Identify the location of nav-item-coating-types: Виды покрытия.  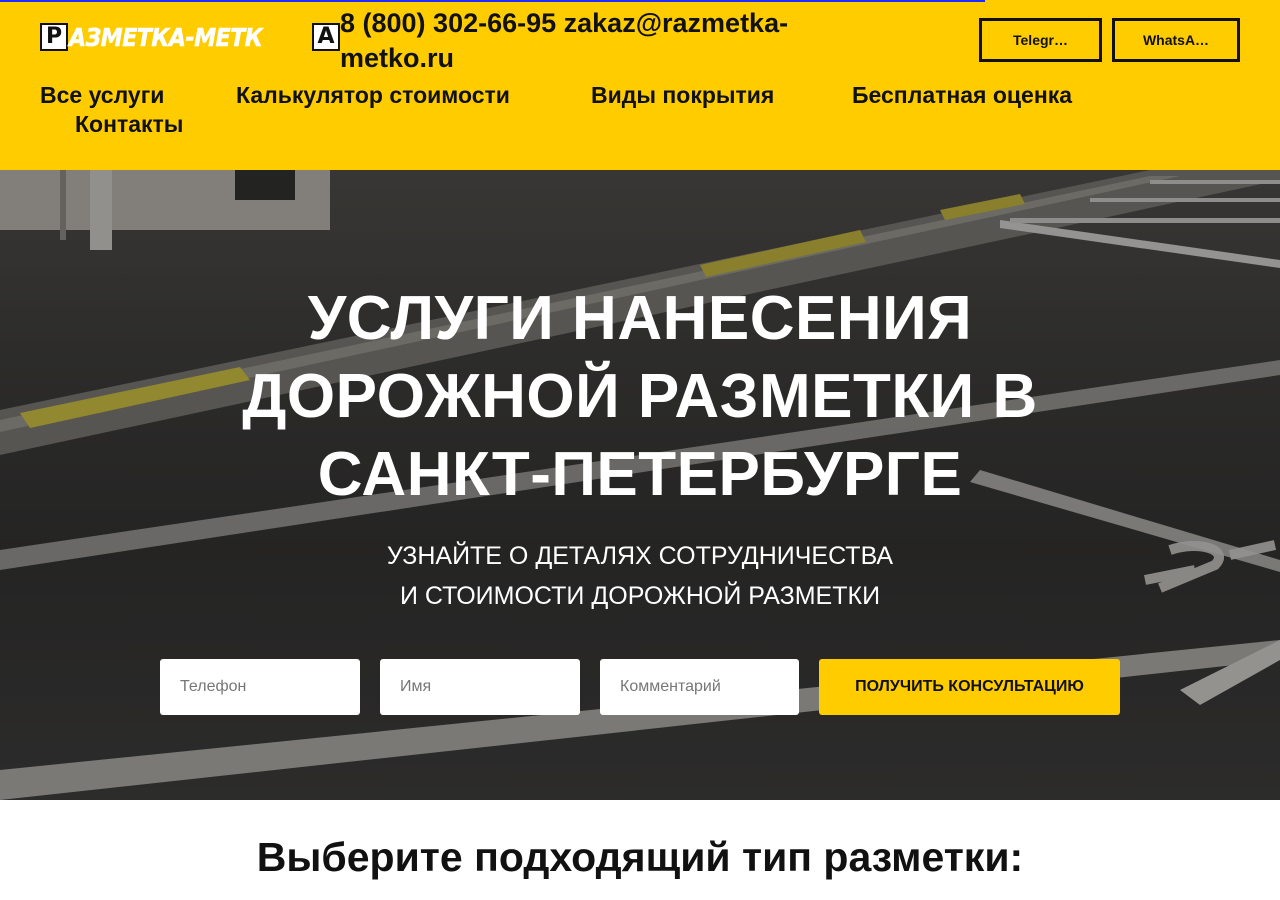
(682, 95).